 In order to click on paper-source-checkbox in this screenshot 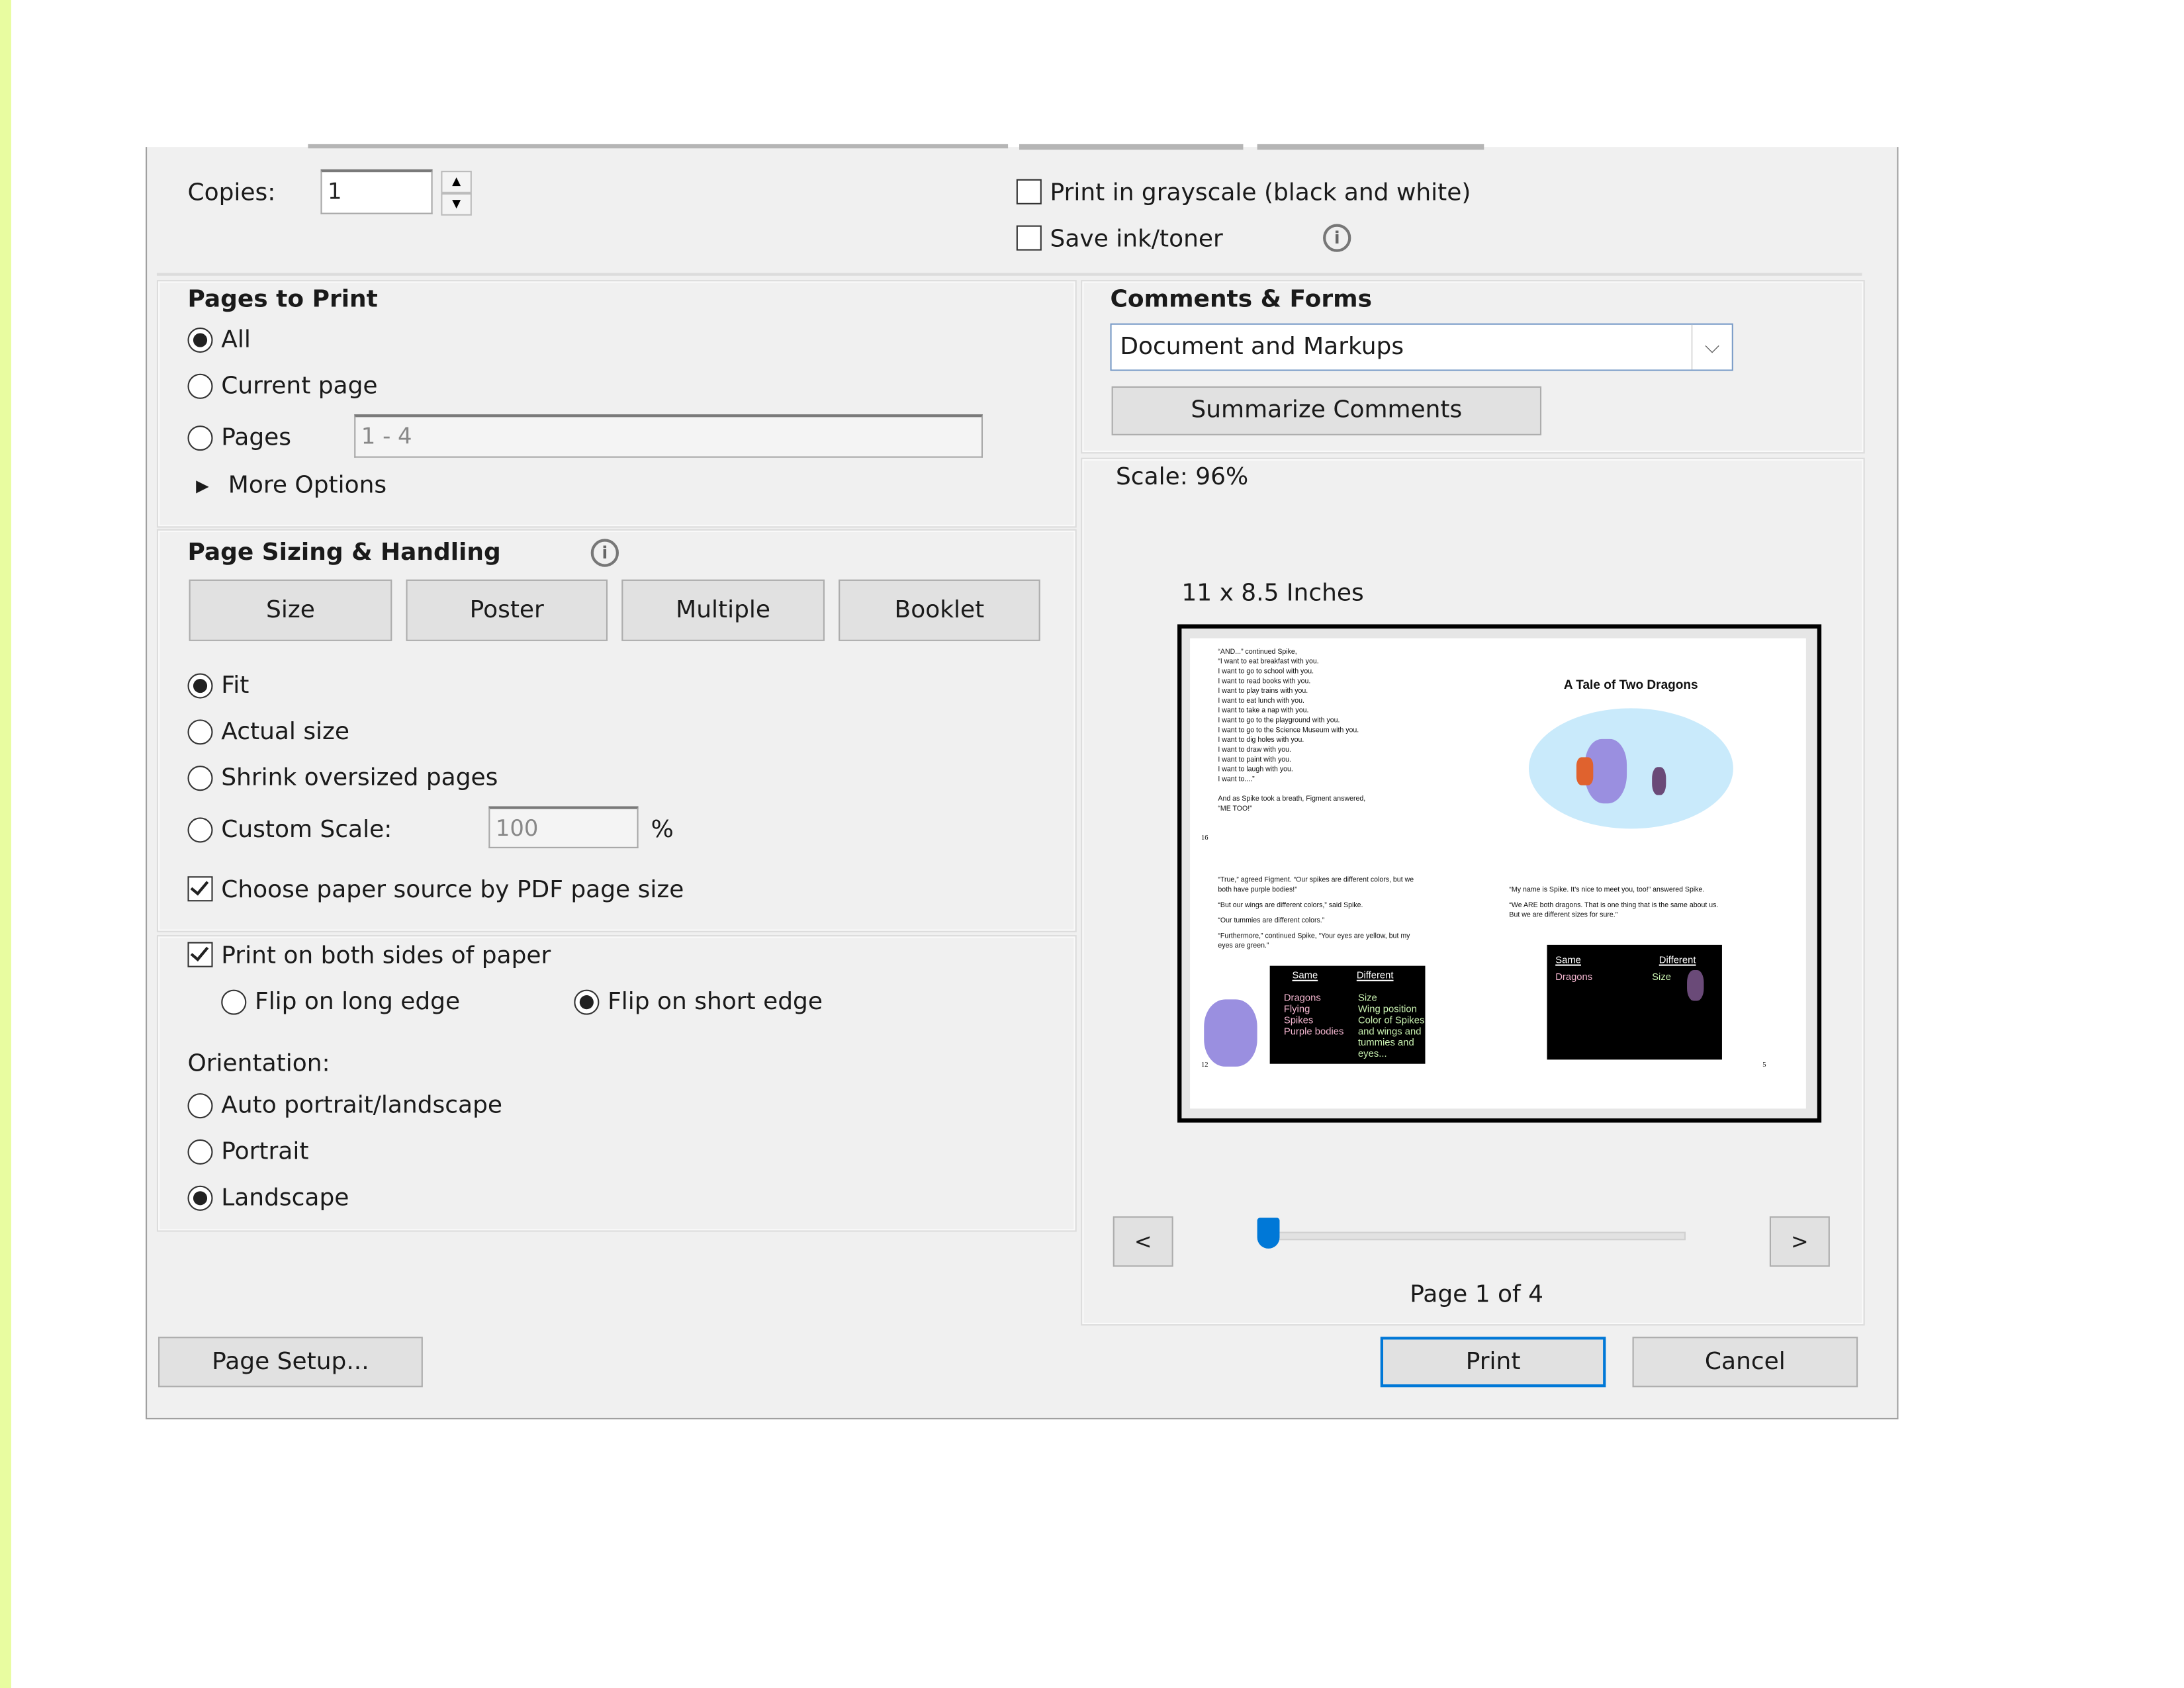, I will do `click(200, 889)`.